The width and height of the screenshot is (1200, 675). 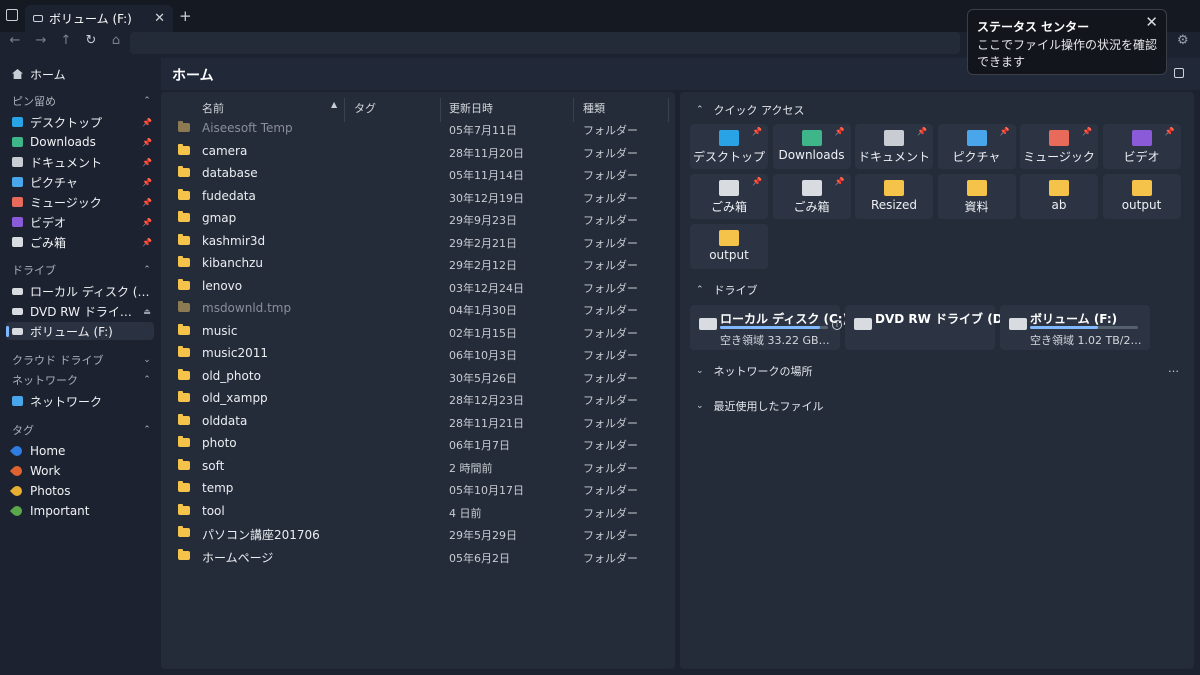 I want to click on sidebar-section-pinned: ピン留め ⌃, so click(x=83, y=101).